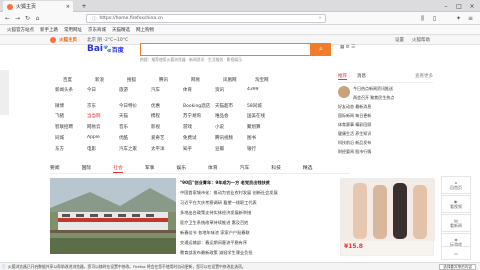  I want to click on search-input, so click(225, 49).